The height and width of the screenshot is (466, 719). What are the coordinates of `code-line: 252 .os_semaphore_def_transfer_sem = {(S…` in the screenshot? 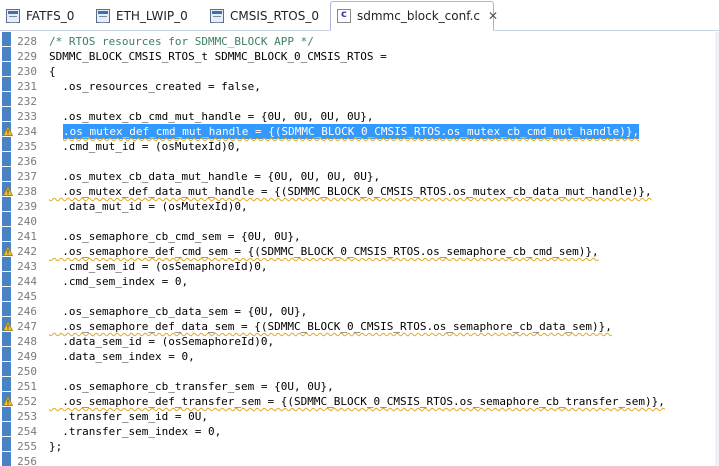 It's located at (359, 401).